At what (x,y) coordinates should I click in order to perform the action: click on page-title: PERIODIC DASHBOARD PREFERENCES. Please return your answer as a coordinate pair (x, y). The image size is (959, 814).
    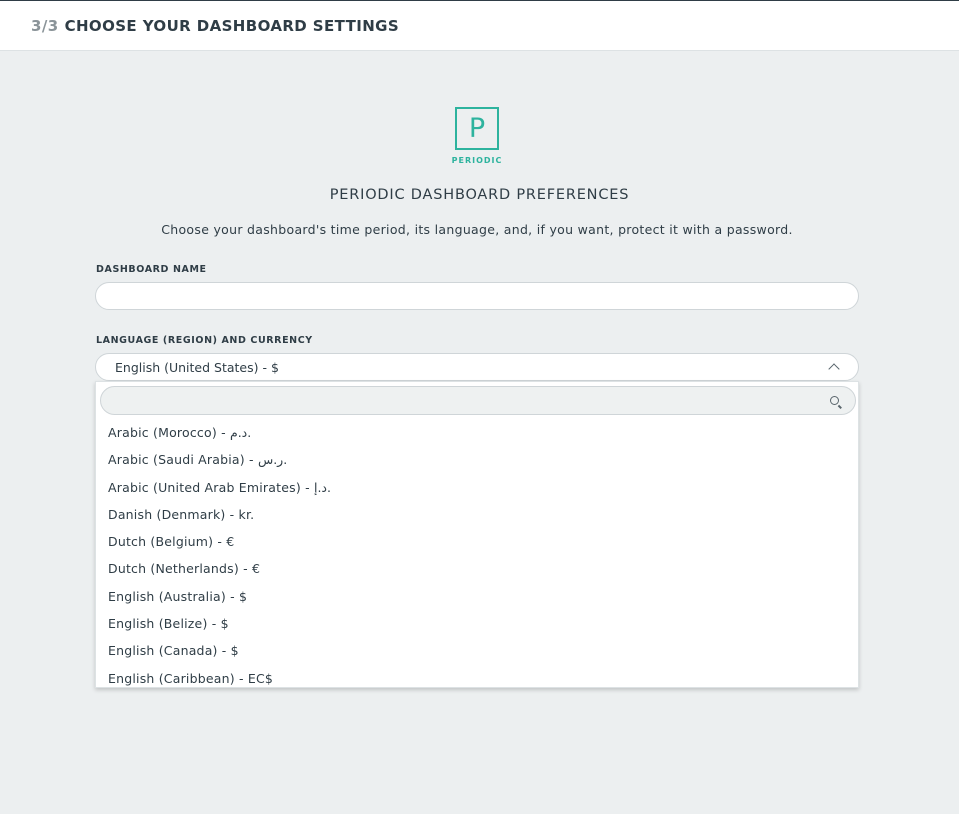
    Looking at the image, I should click on (479, 195).